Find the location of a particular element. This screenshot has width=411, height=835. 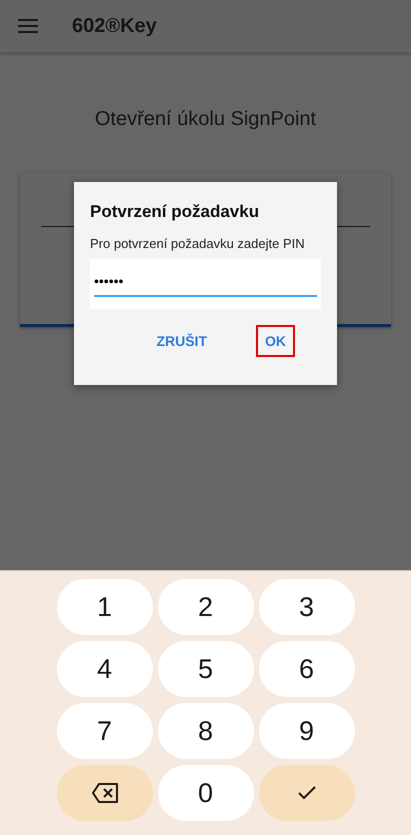

digit-key: 4 is located at coordinates (104, 669).